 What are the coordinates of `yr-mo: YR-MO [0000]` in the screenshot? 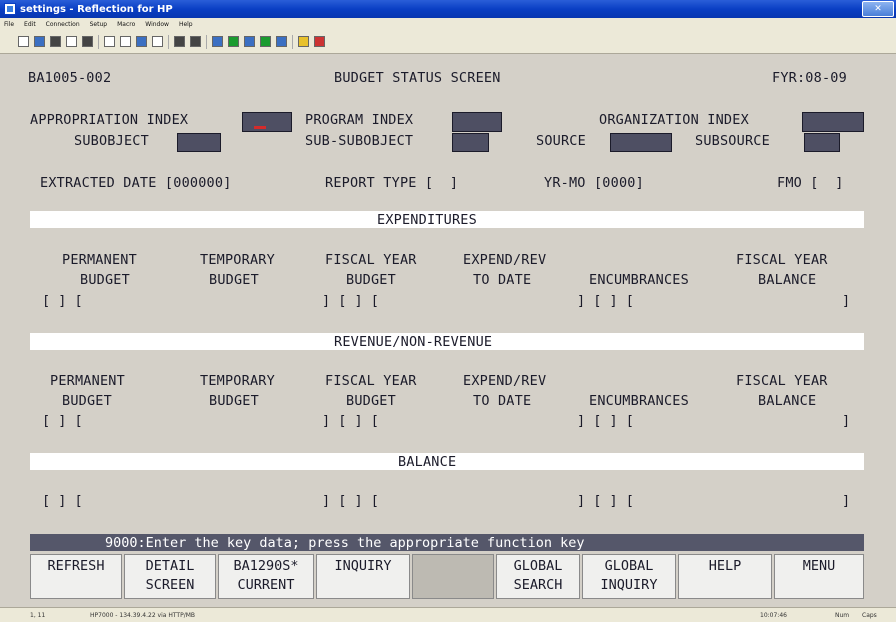 It's located at (594, 183).